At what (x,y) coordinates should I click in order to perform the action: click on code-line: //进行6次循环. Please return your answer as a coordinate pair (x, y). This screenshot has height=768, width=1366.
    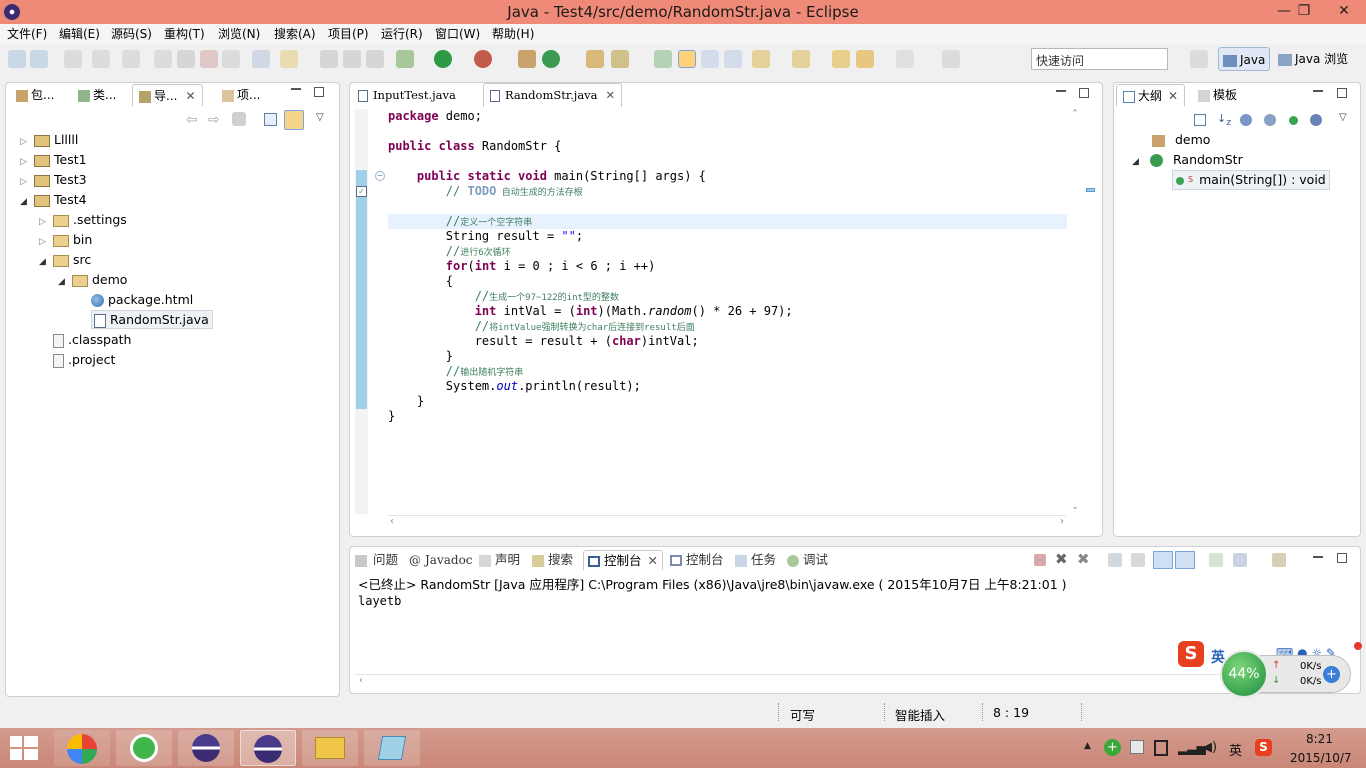
    Looking at the image, I should click on (449, 251).